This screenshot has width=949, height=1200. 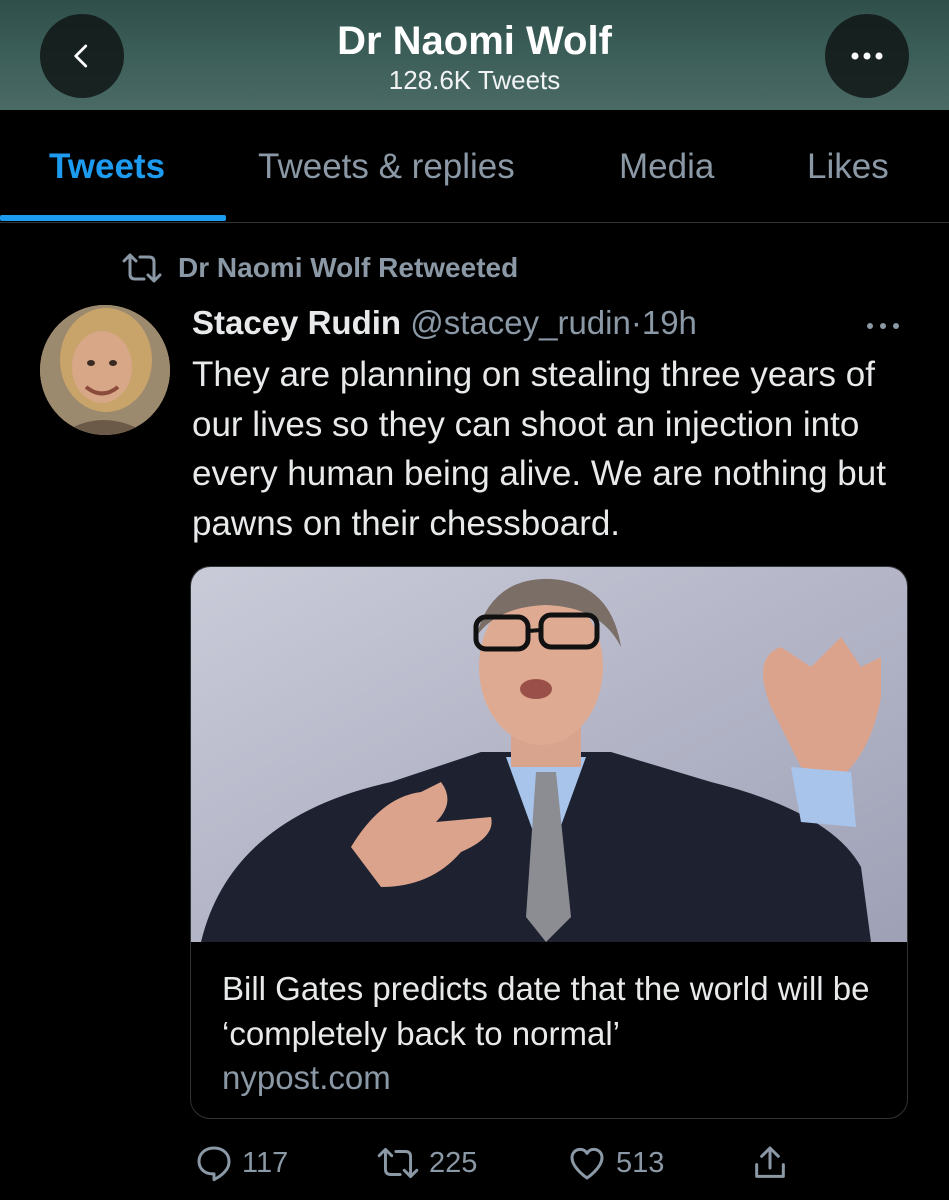 What do you see at coordinates (587, 1163) in the screenshot?
I see `heart-icon` at bounding box center [587, 1163].